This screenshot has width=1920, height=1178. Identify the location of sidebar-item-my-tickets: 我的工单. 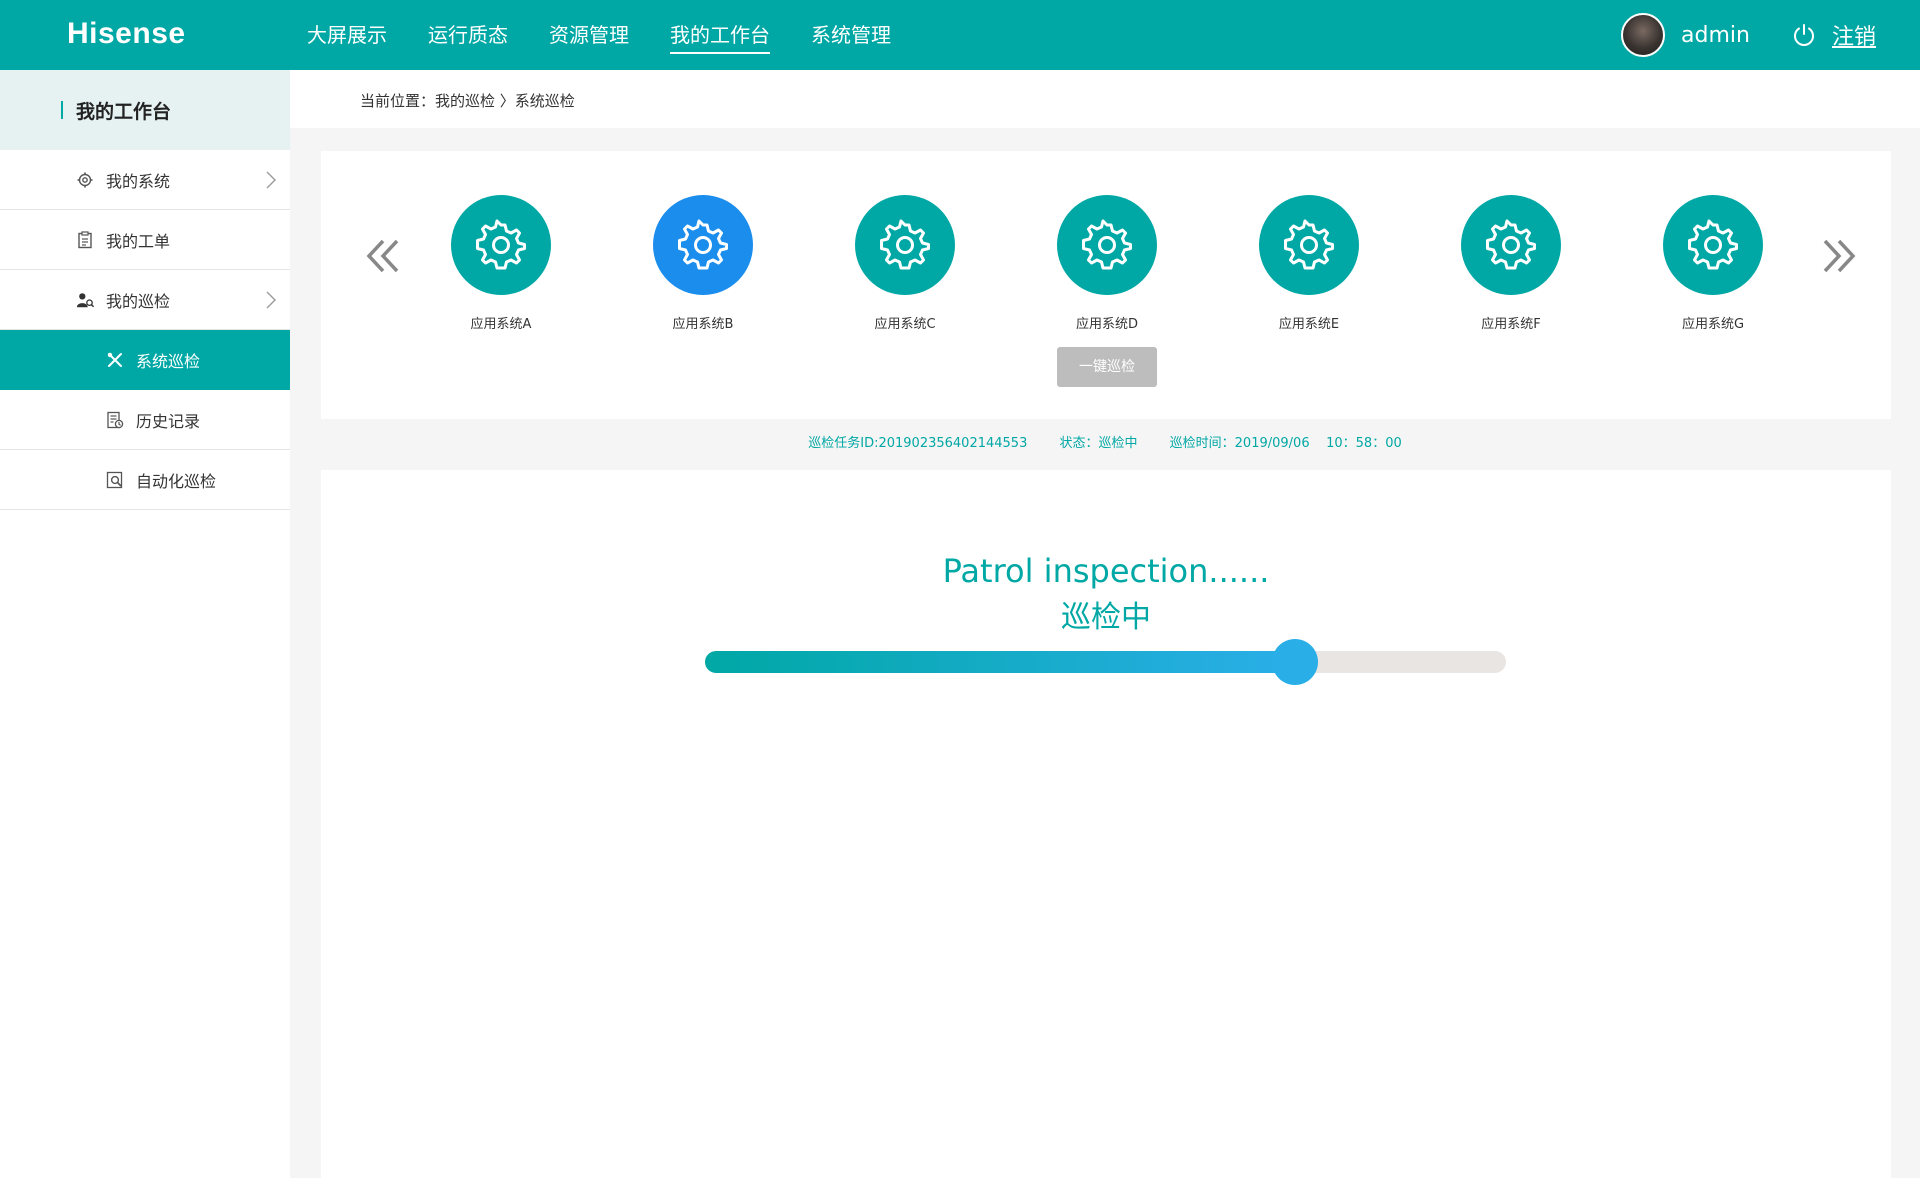
(145, 240).